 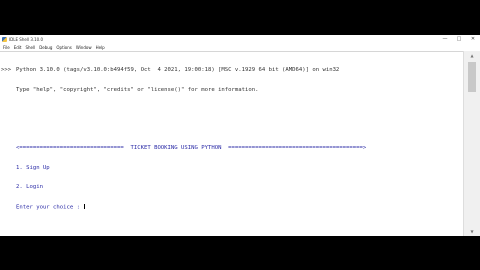 I want to click on python-idle-icon, so click(x=4, y=39).